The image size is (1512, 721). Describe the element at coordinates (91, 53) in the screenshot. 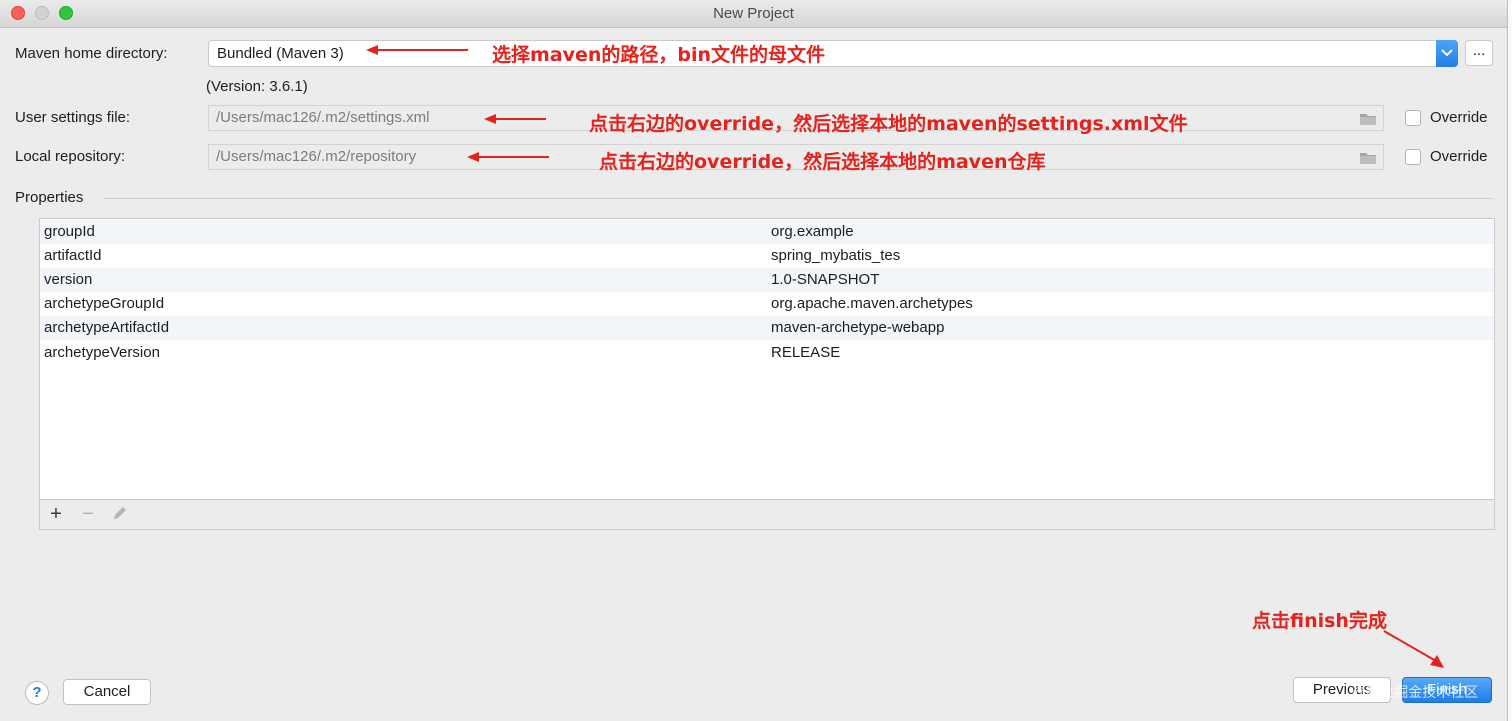

I see `maven-home-label: Maven home directory:` at that location.